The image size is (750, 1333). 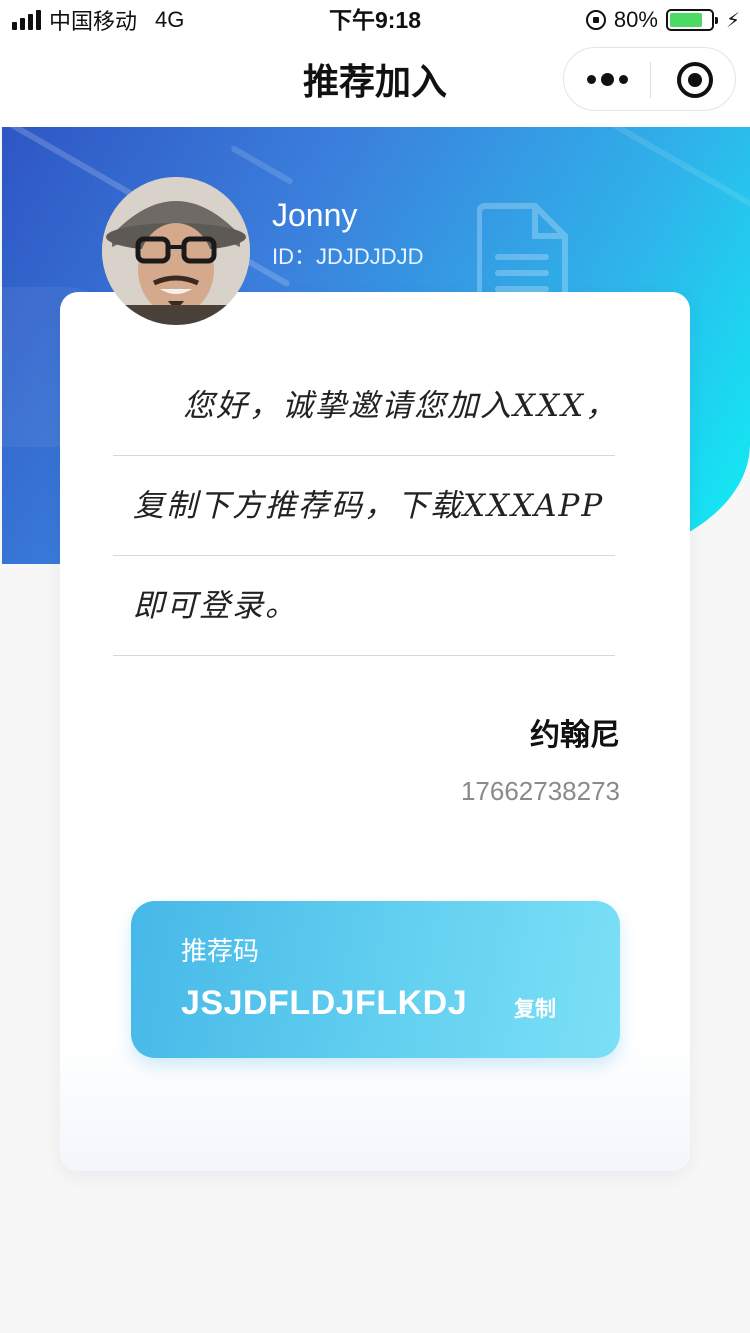 I want to click on status-right: 80% ⚡︎, so click(x=662, y=20).